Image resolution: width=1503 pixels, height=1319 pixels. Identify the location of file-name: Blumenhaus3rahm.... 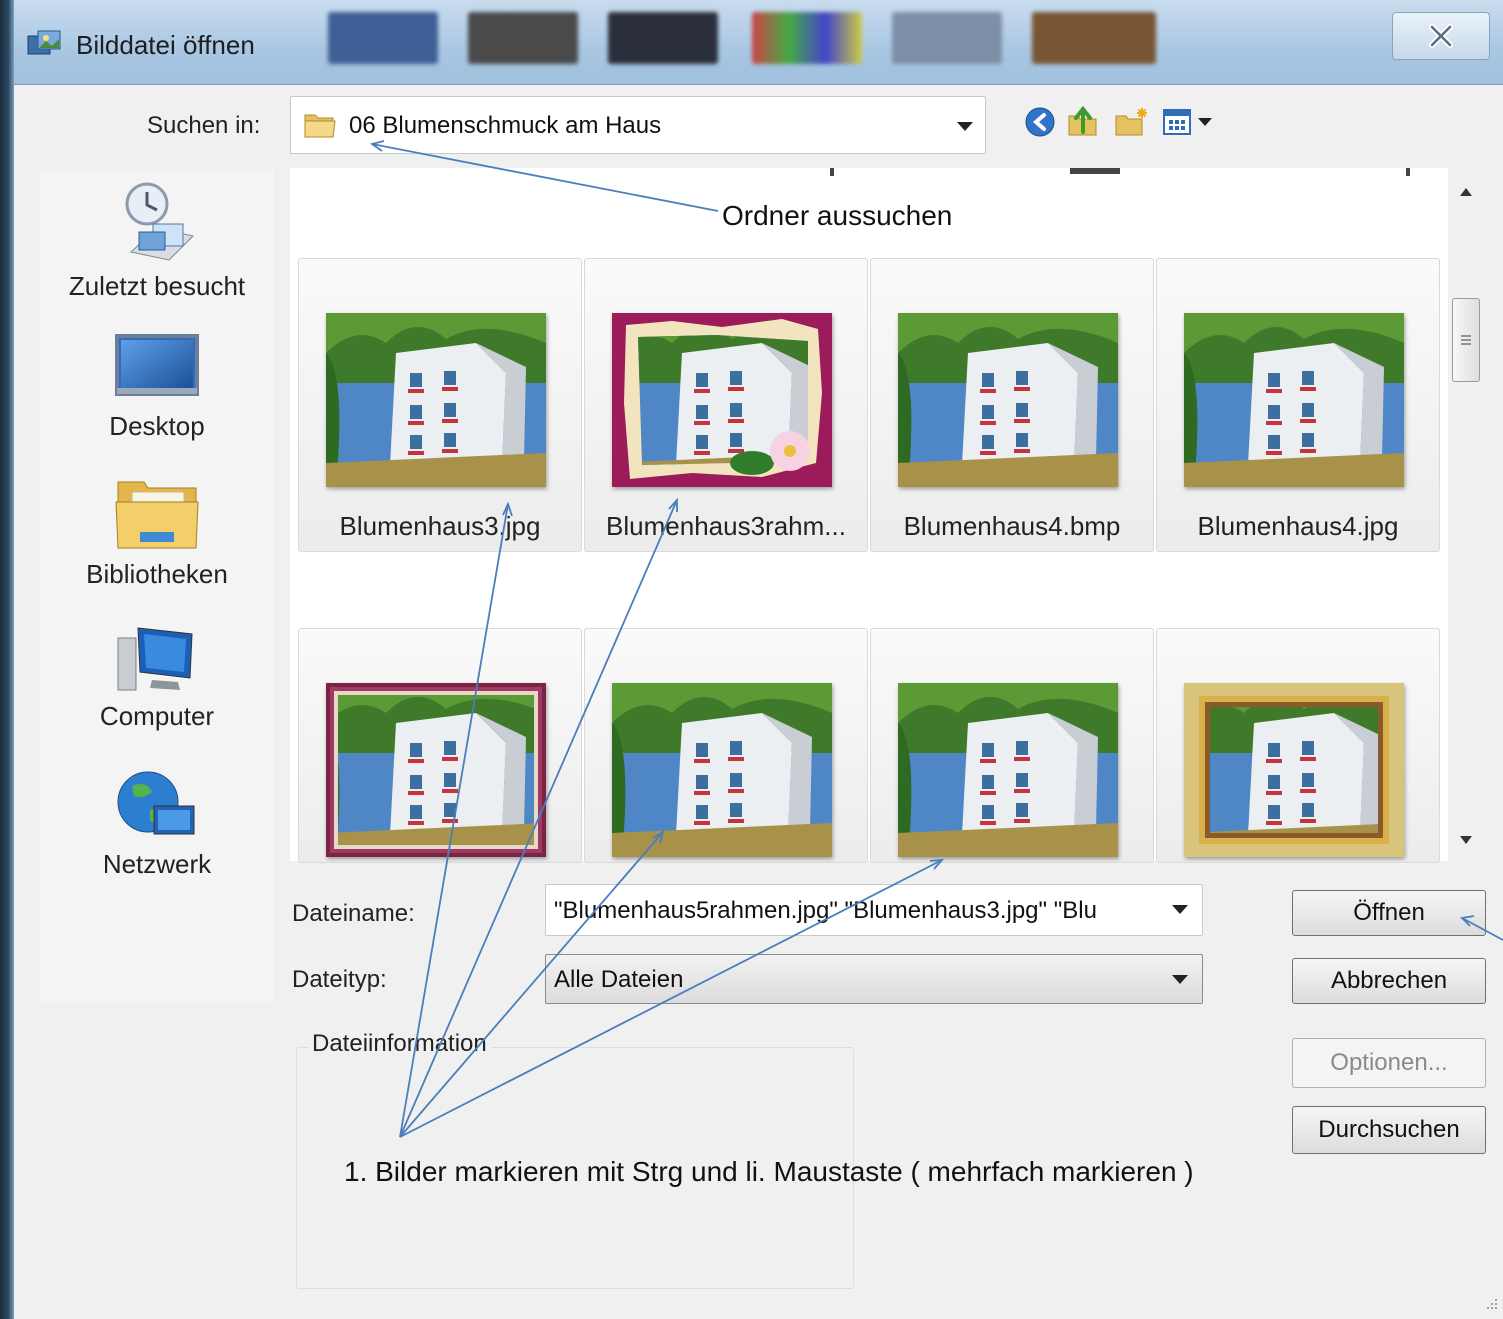
(726, 526).